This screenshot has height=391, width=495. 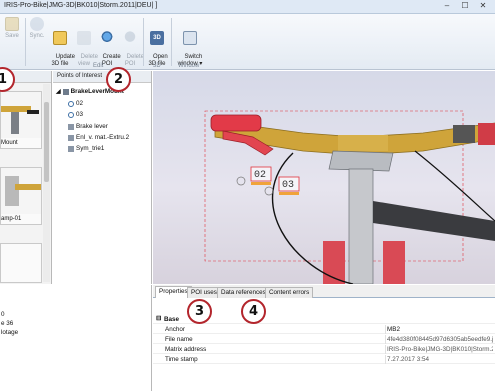 I want to click on switch-window-icon, so click(x=190, y=38).